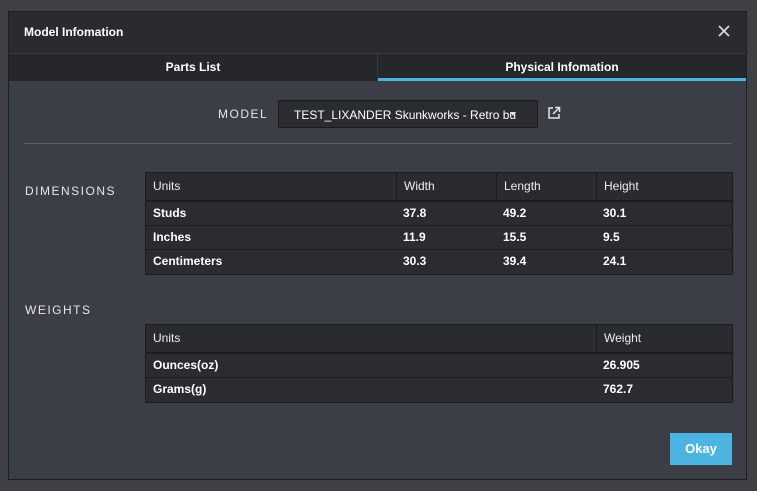 The width and height of the screenshot is (757, 491). I want to click on dialog-titlebar: Model Infomation, so click(377, 32).